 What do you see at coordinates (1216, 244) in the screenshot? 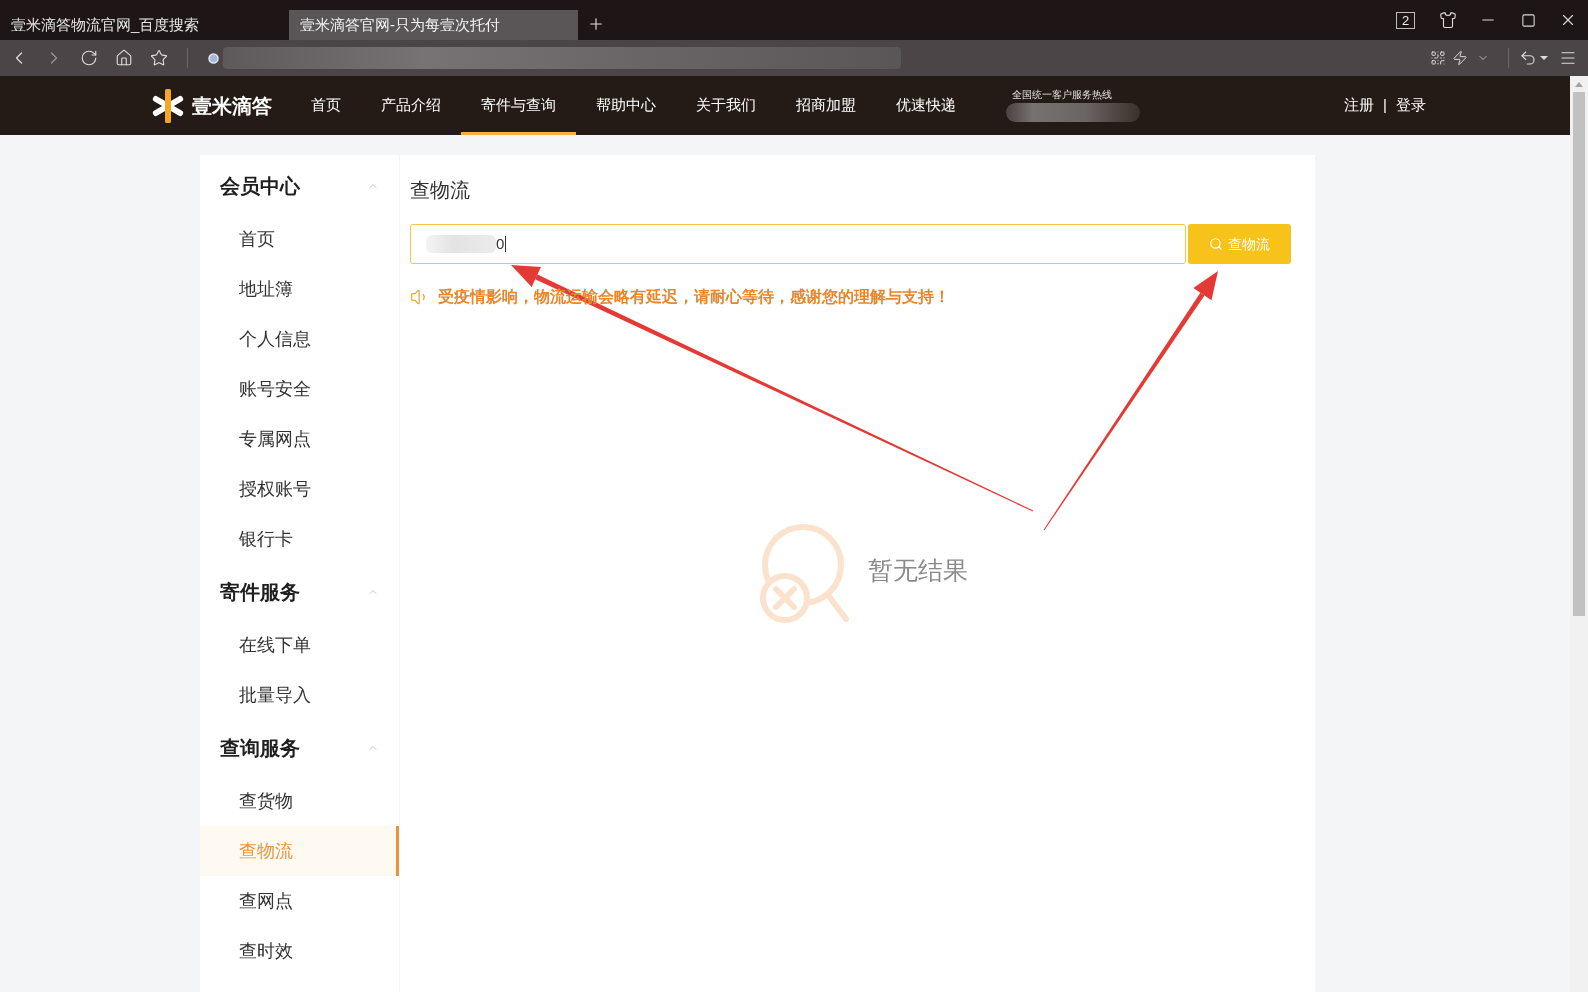
I see `search-icon` at bounding box center [1216, 244].